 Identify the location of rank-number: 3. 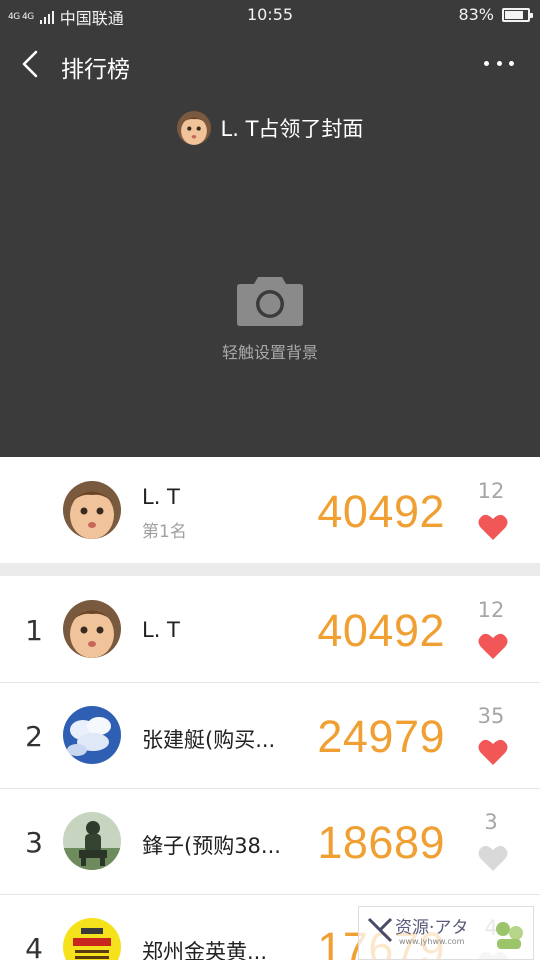
(34, 842).